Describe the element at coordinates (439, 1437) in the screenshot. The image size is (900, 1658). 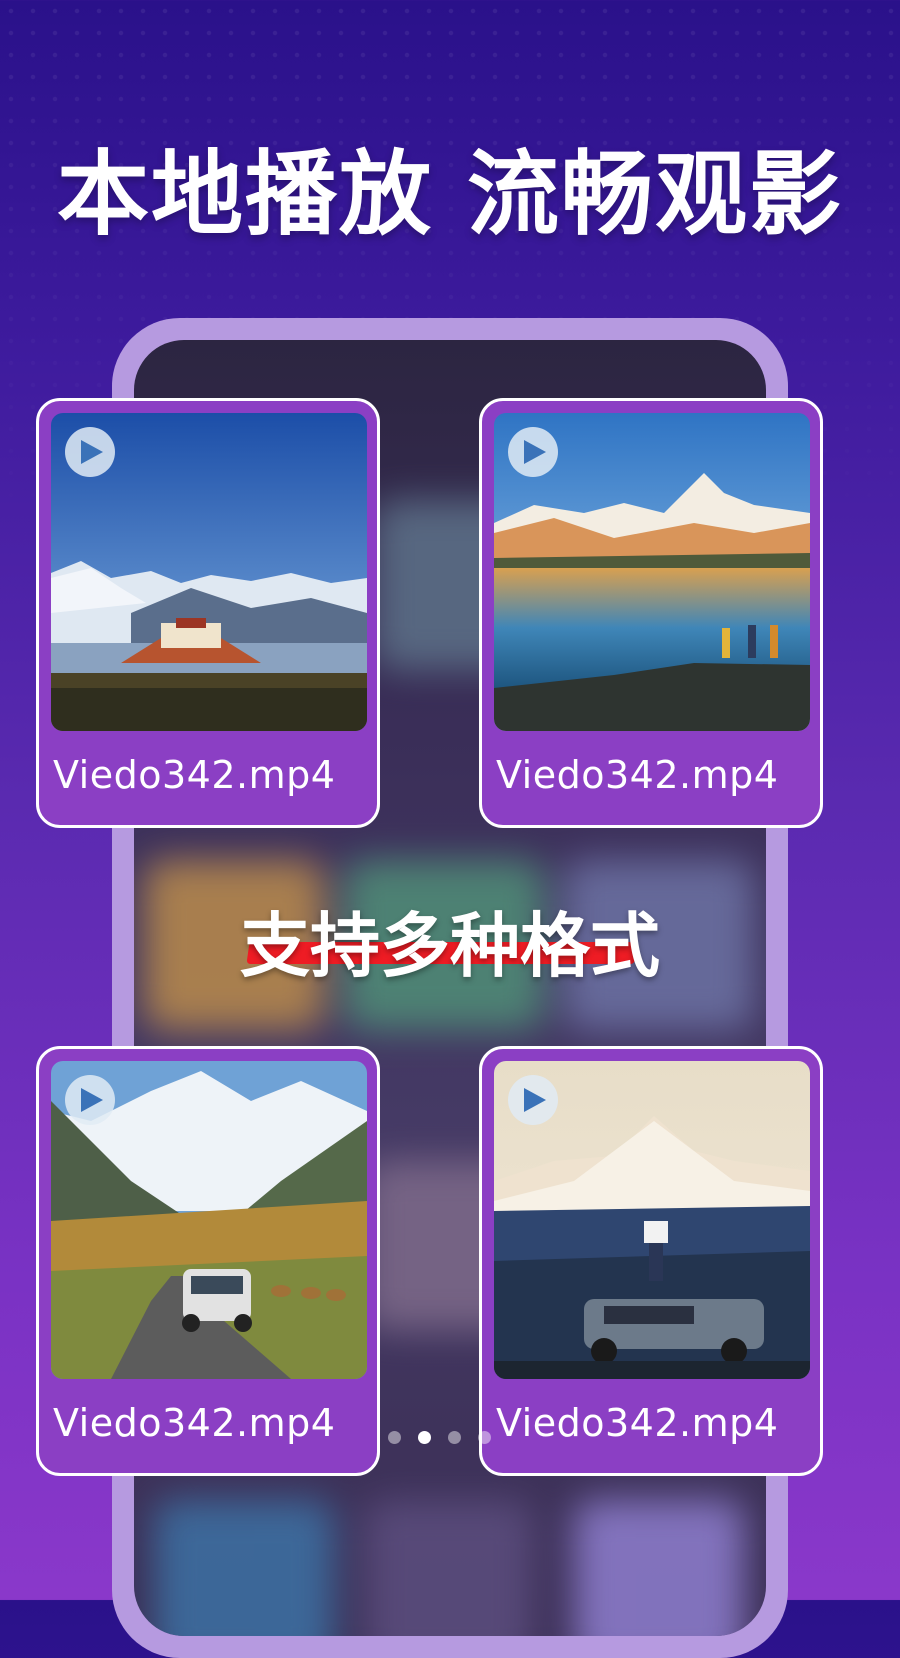
I see `page-indicator` at that location.